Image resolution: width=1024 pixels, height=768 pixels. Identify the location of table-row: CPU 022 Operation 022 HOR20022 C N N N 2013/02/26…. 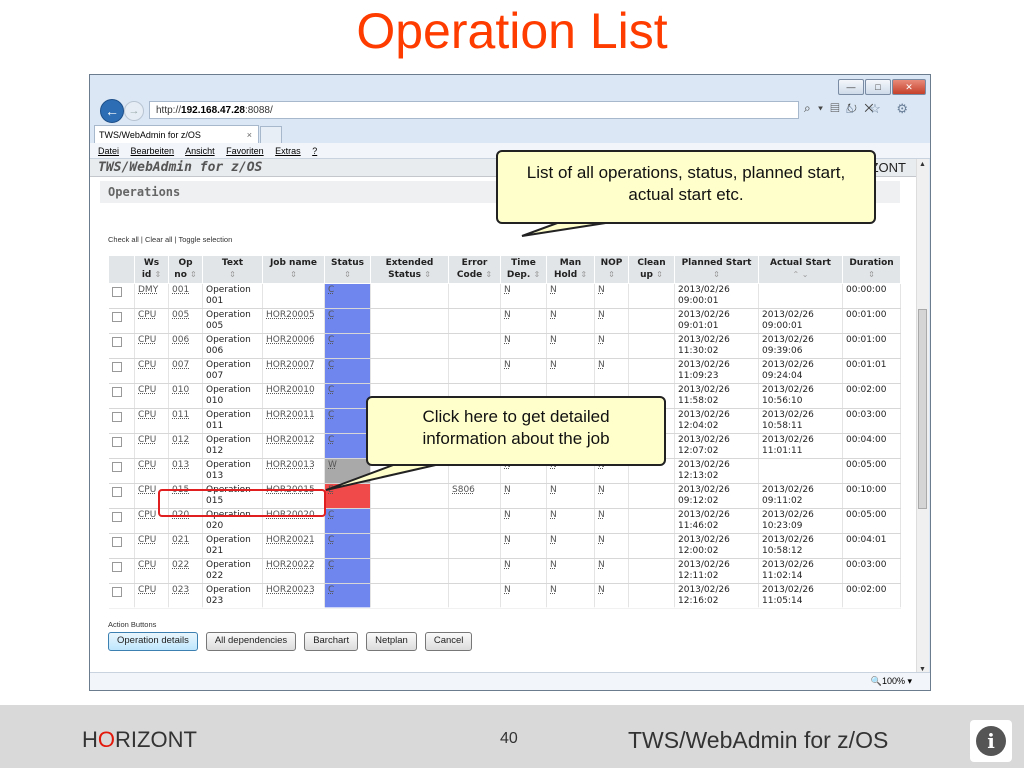
(504, 571).